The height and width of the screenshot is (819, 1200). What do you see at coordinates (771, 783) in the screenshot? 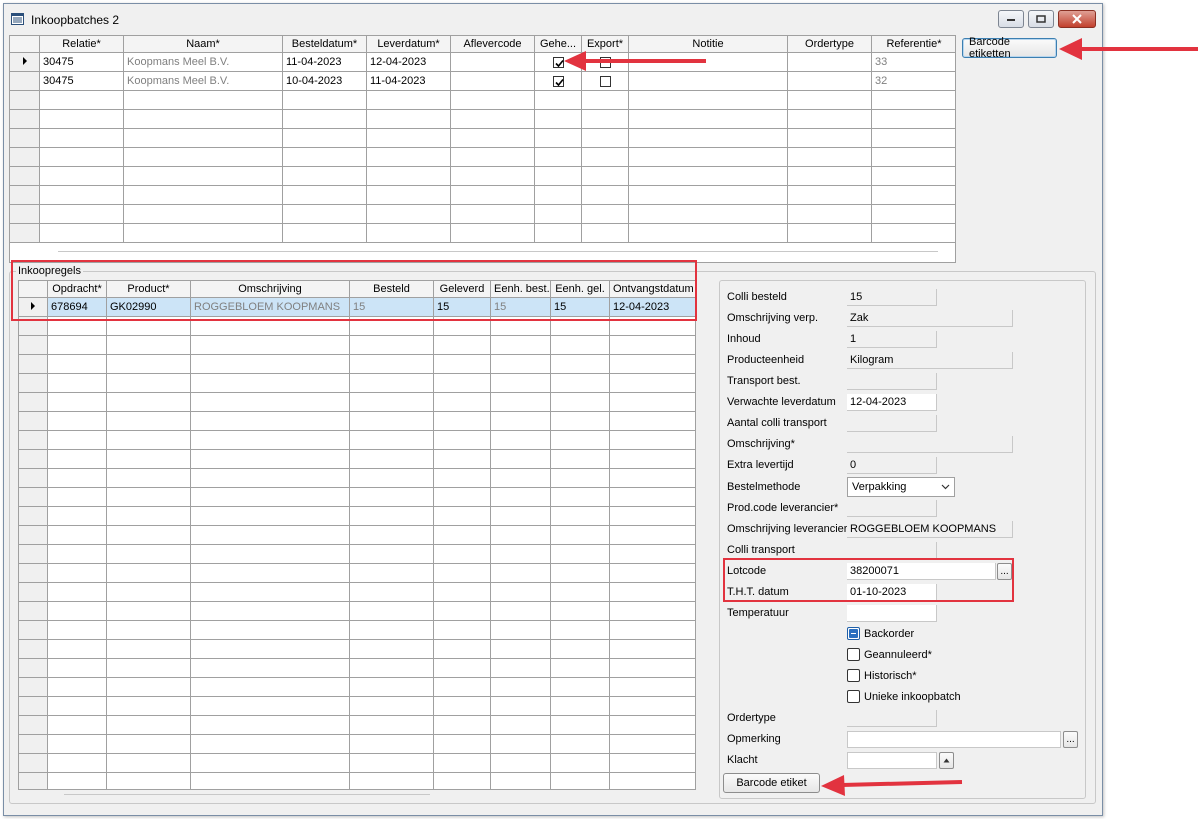
I see `barcode-etiket-button: Barcode etiket` at bounding box center [771, 783].